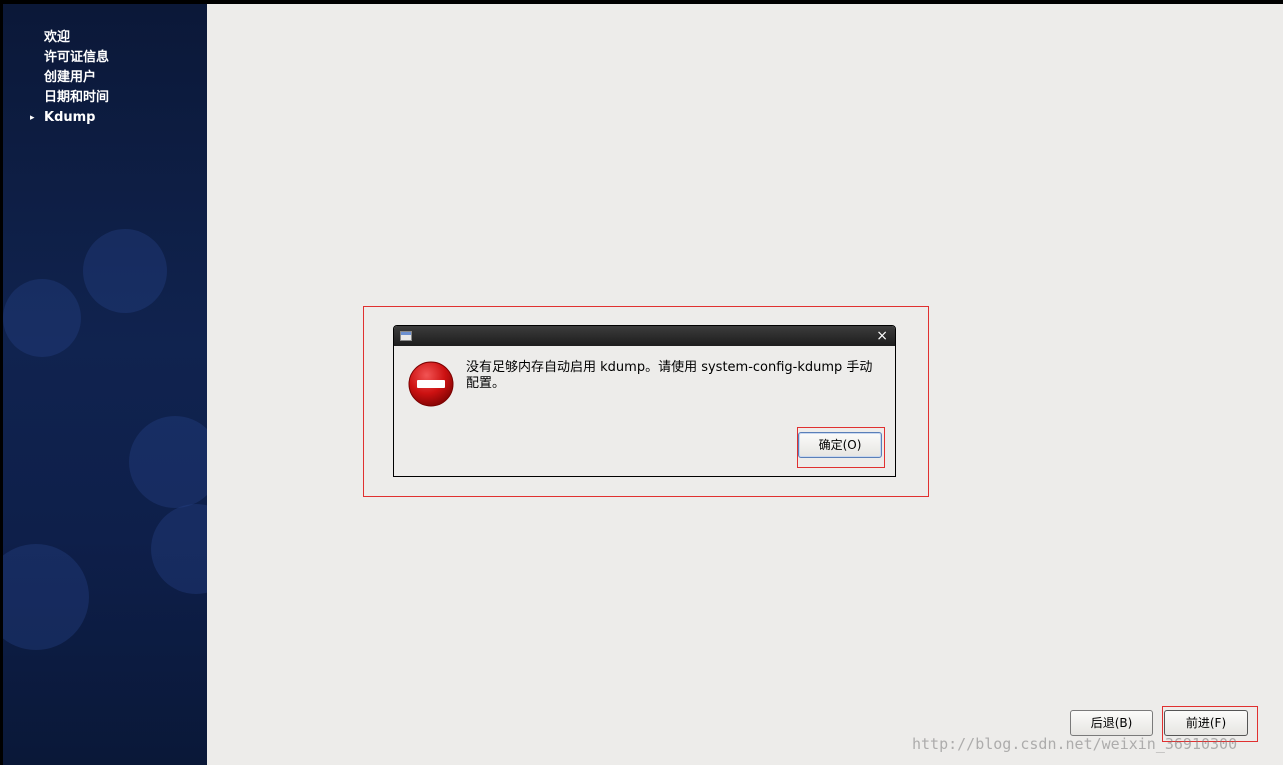 This screenshot has height=765, width=1283. I want to click on step-label: 许可证信息, so click(77, 57).